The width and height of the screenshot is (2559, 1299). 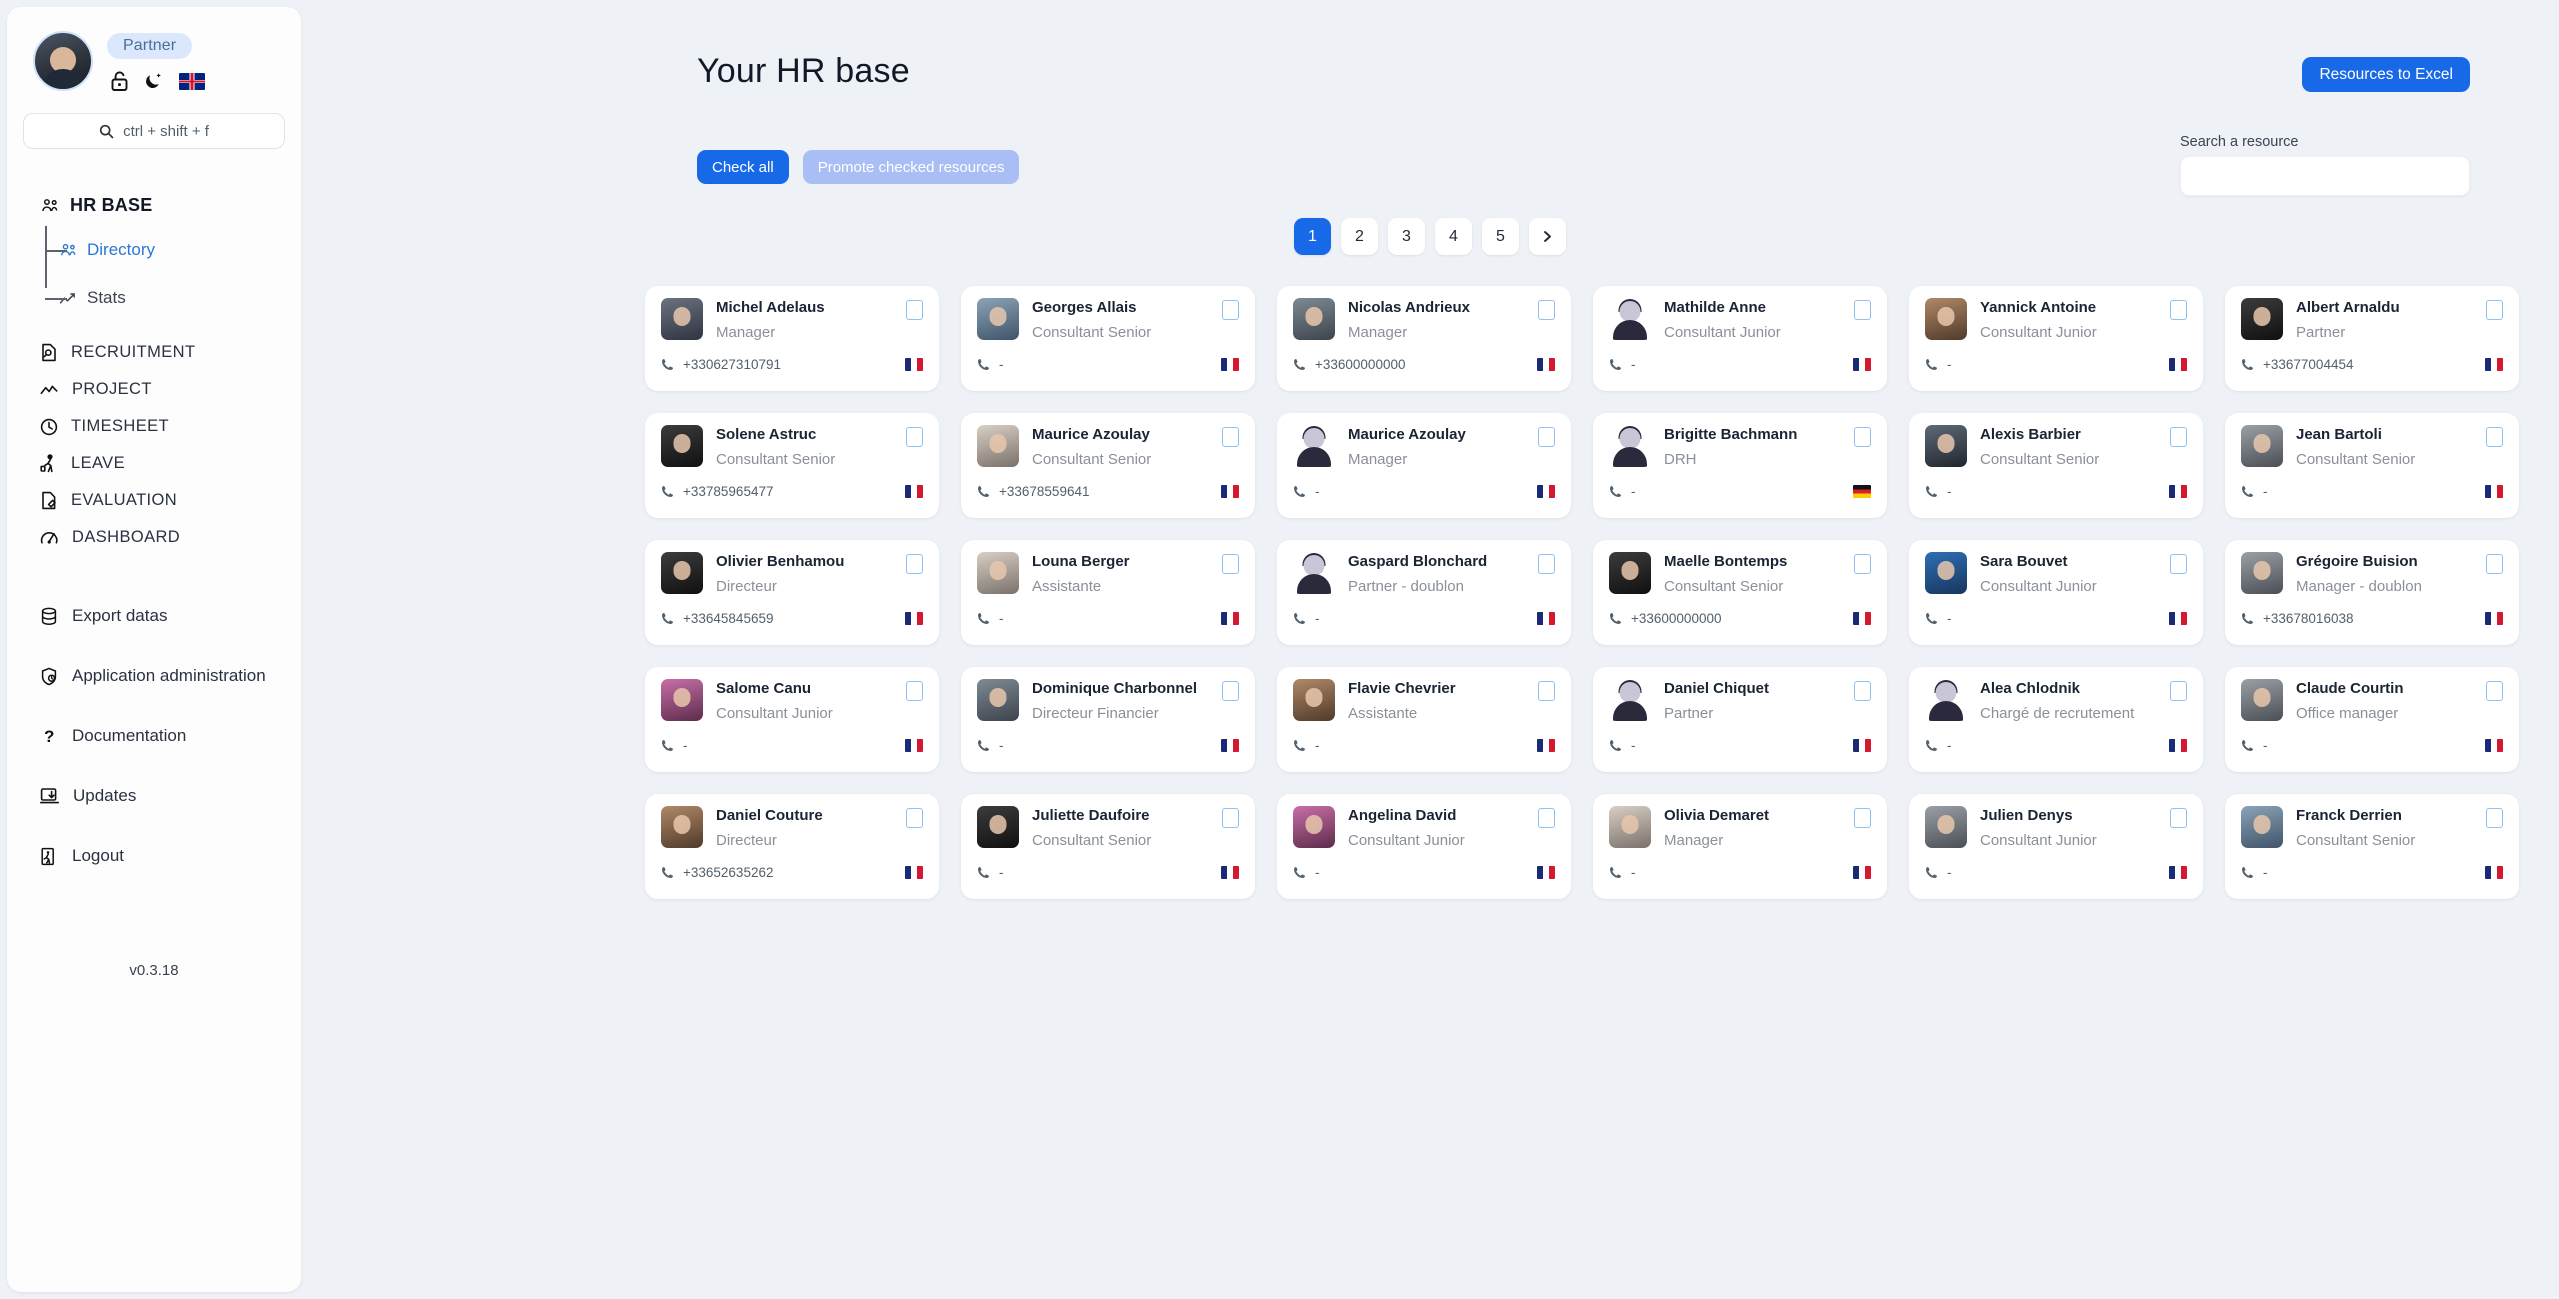 I want to click on unlock-icon, so click(x=119, y=81).